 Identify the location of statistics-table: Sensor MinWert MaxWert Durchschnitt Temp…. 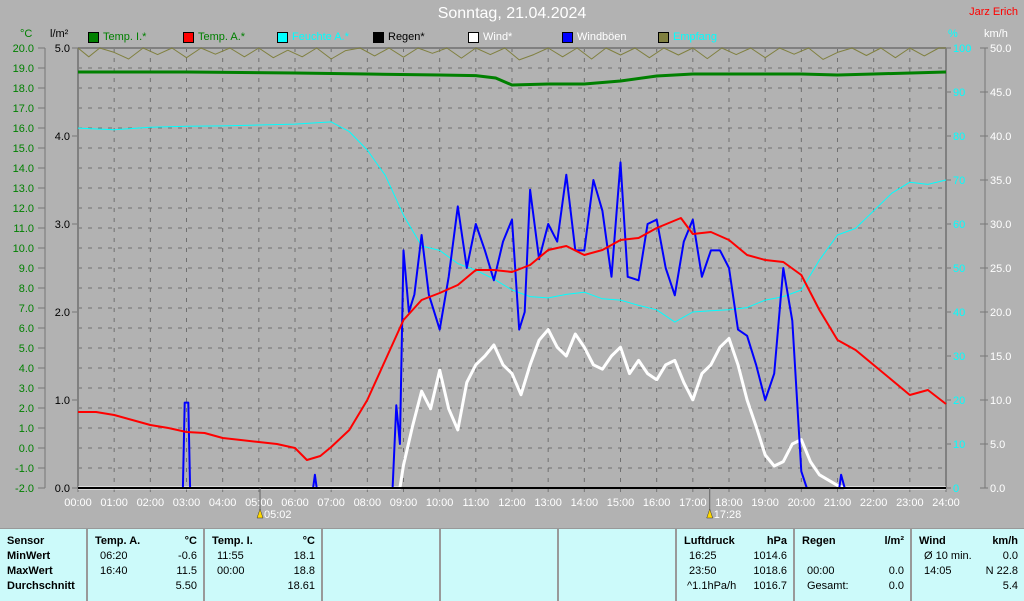
(512, 564).